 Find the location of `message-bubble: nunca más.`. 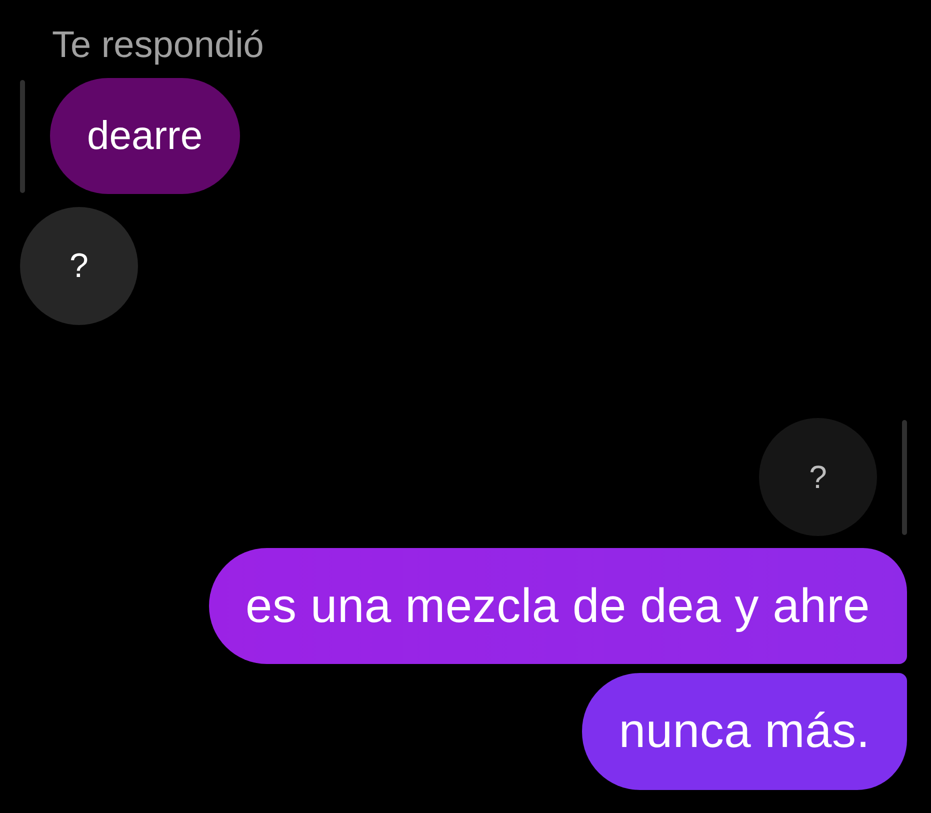

message-bubble: nunca más. is located at coordinates (744, 731).